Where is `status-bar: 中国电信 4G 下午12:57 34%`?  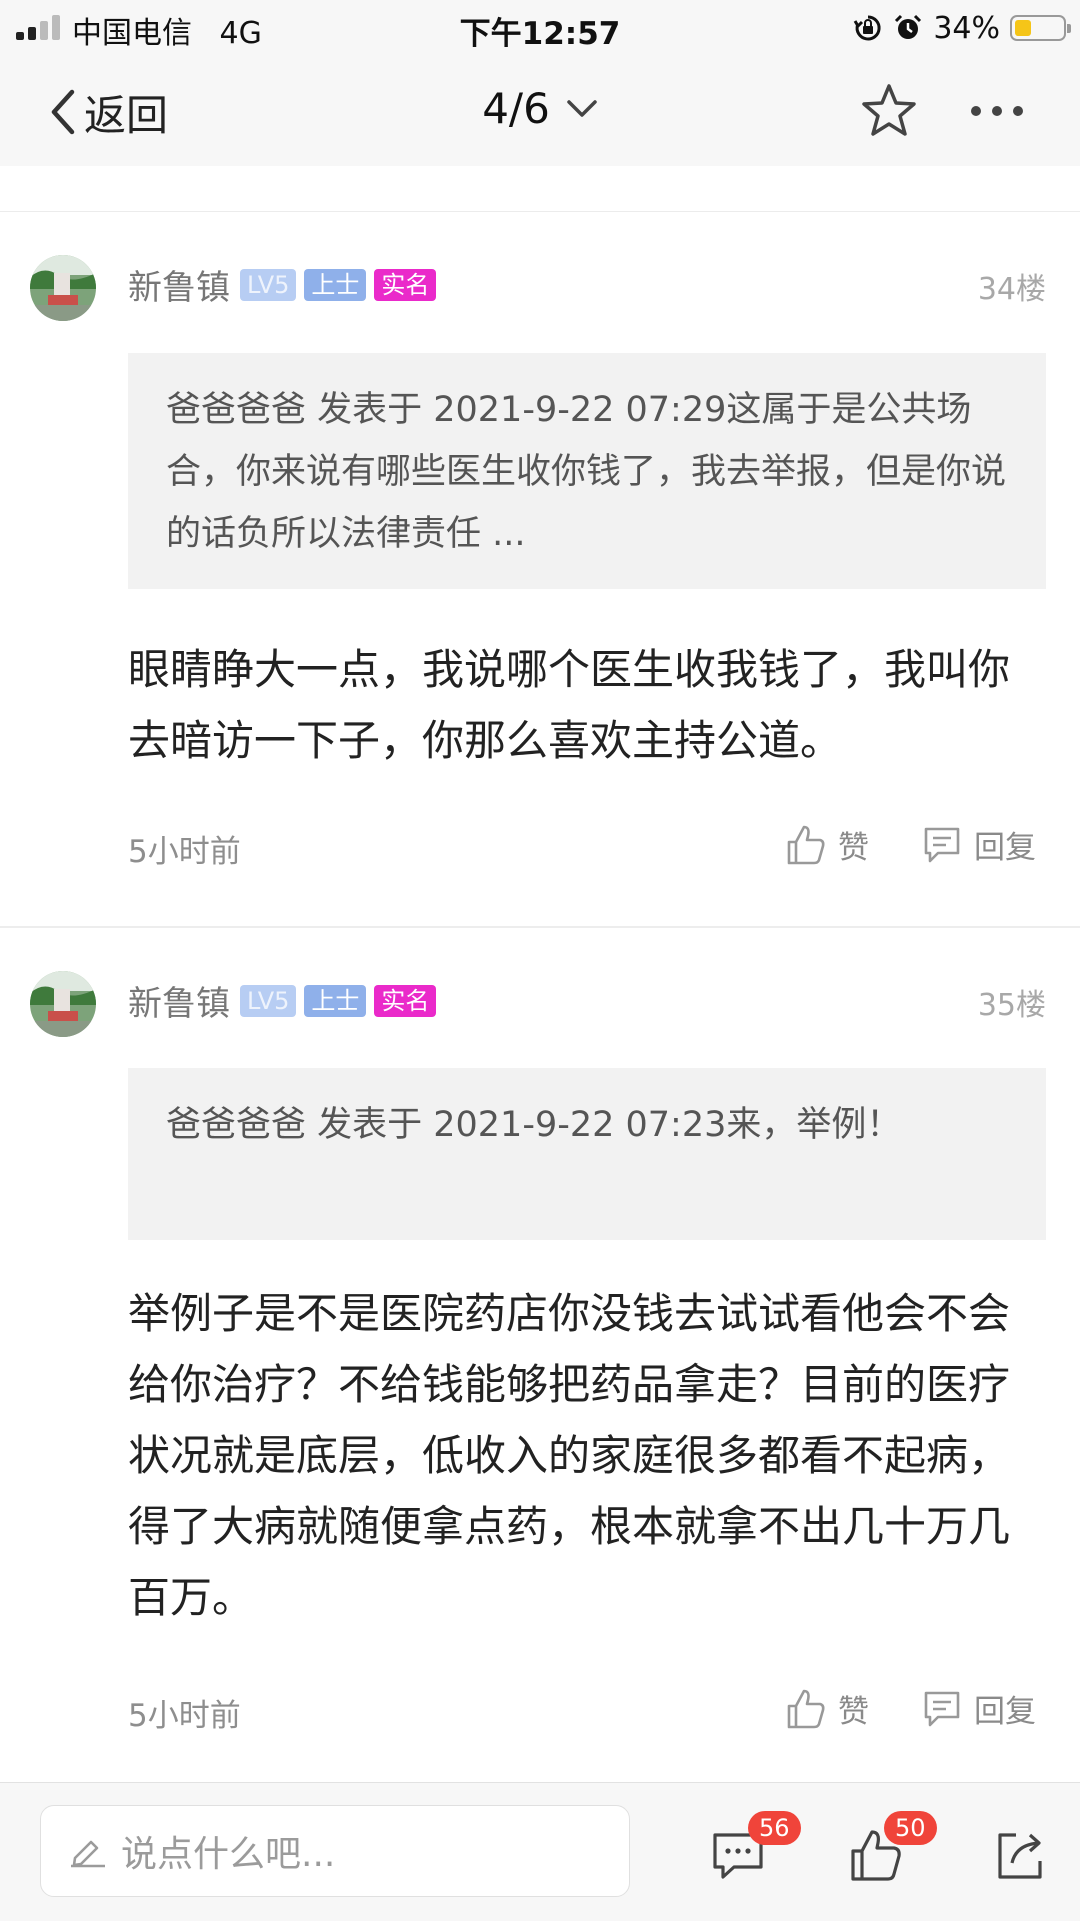 status-bar: 中国电信 4G 下午12:57 34% is located at coordinates (540, 28).